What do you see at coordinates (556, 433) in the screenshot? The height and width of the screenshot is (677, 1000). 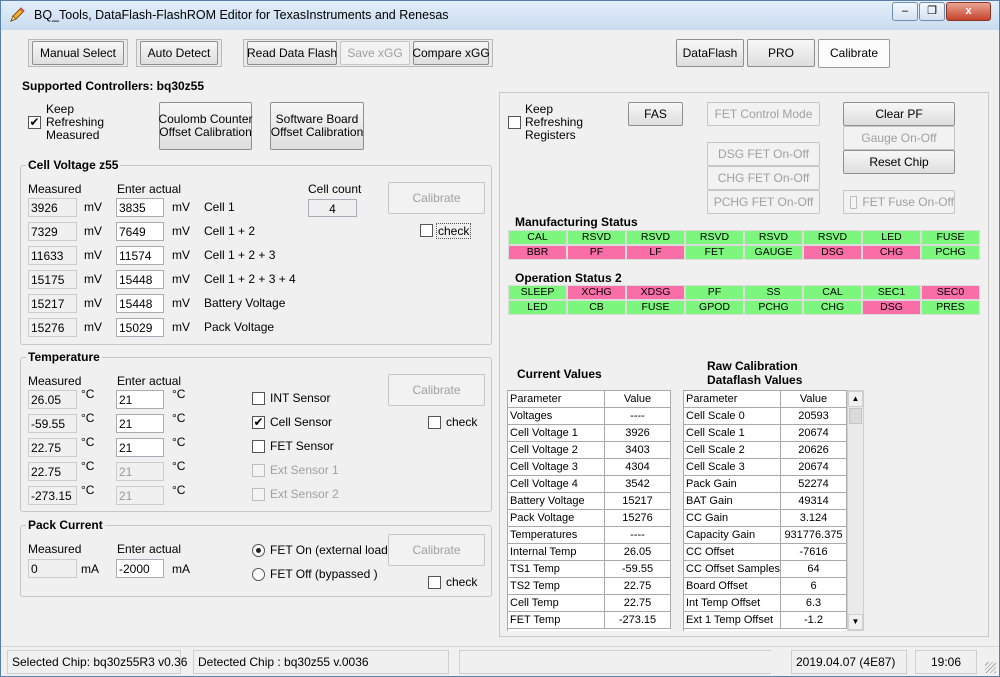 I see `table-cell-parameter: Cell Voltage 1` at bounding box center [556, 433].